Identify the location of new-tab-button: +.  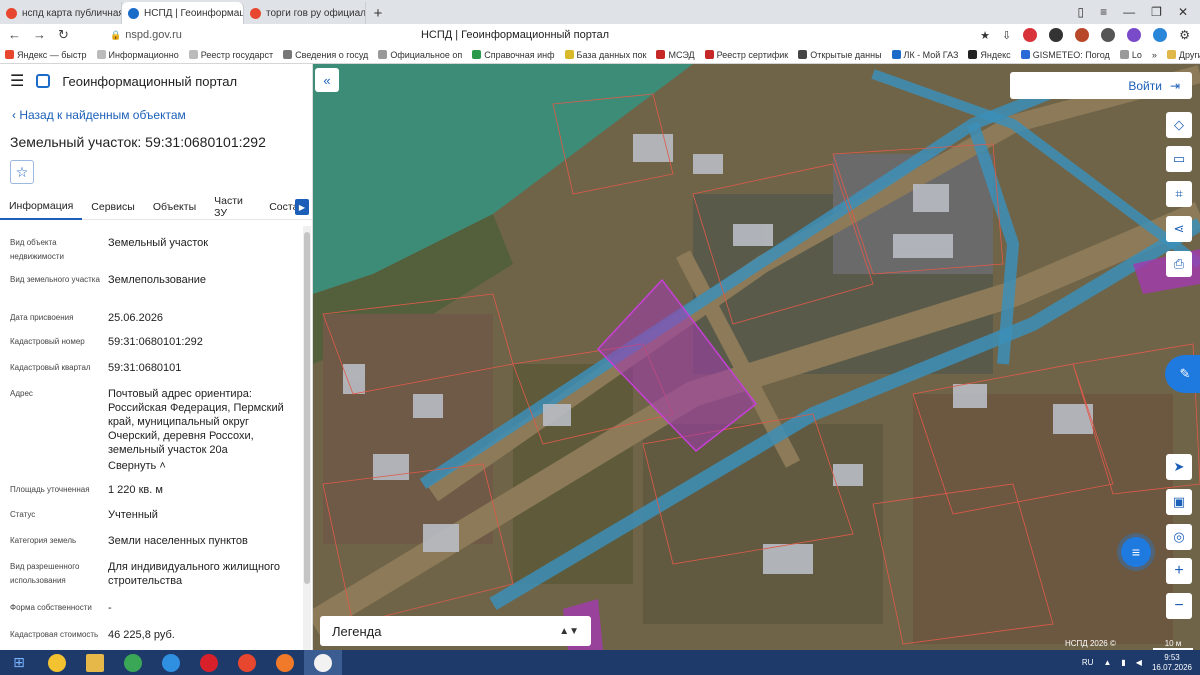
(378, 13).